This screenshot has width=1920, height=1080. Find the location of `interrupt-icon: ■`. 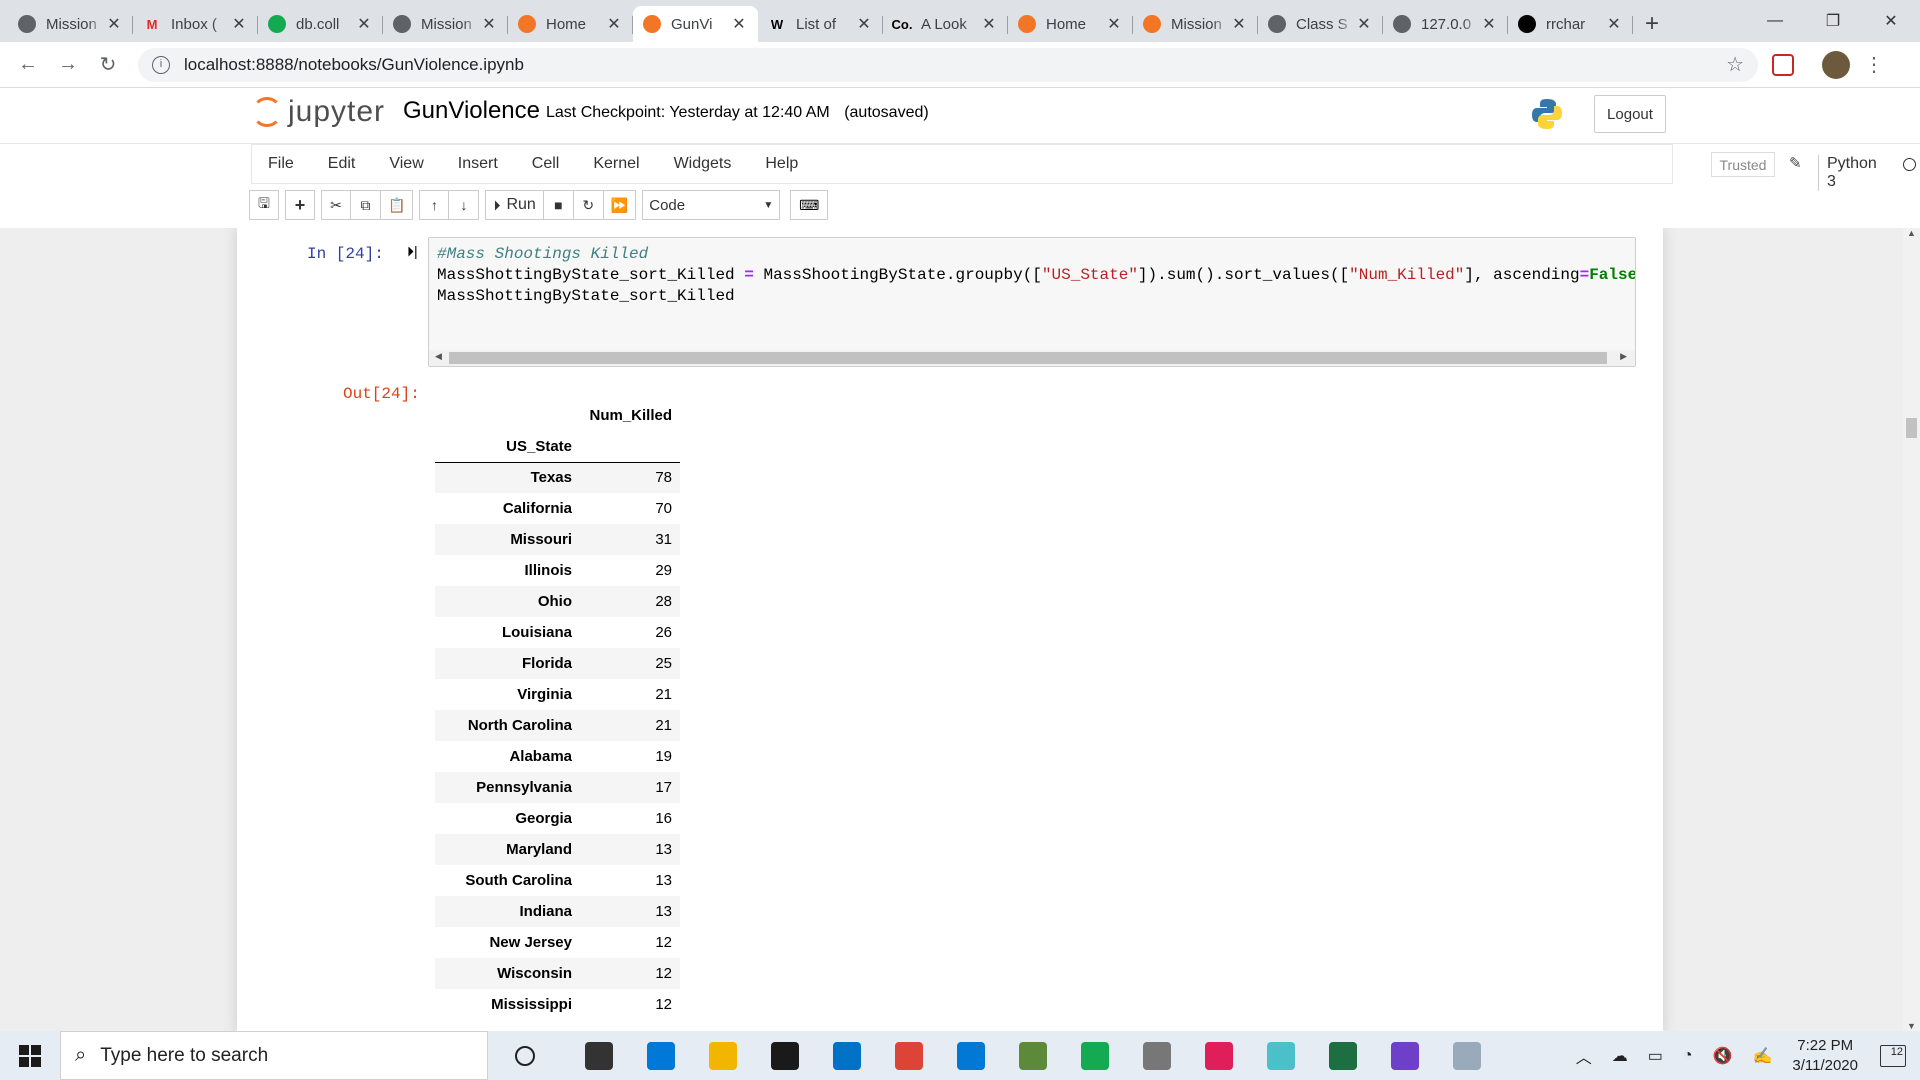

interrupt-icon: ■ is located at coordinates (558, 205).